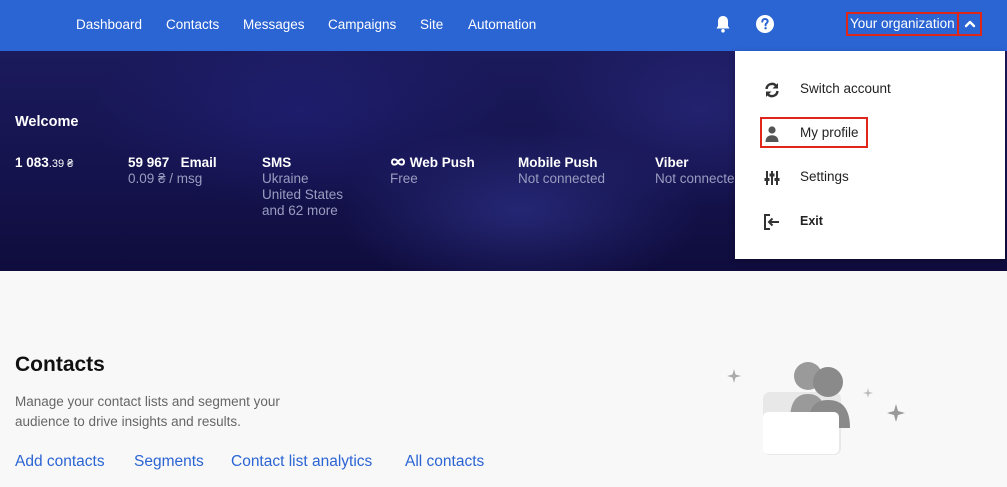  I want to click on email-title: Email, so click(198, 162).